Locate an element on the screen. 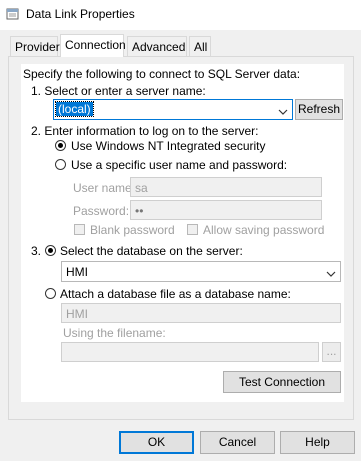  refresh-button: Refresh is located at coordinates (319, 109).